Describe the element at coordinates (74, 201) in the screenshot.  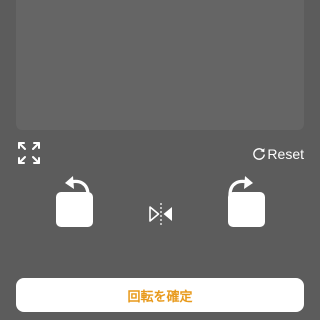
I see `rotate-left-icon` at that location.